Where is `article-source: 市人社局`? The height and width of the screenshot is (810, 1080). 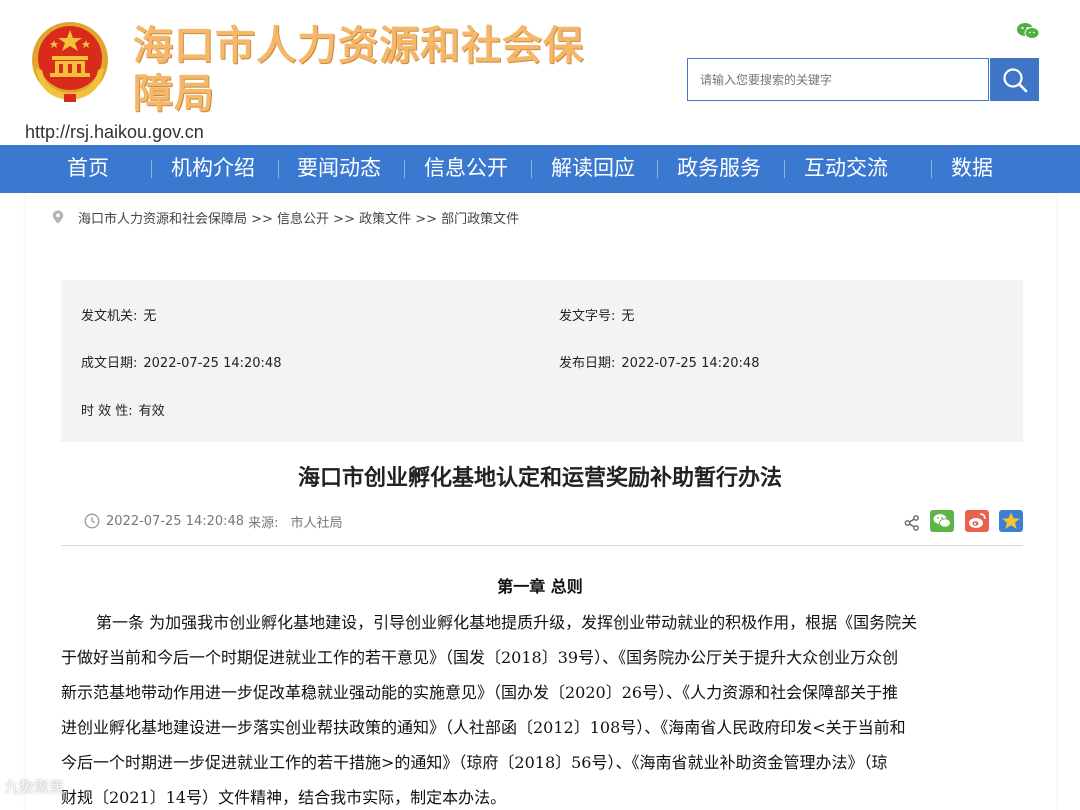 article-source: 市人社局 is located at coordinates (316, 523).